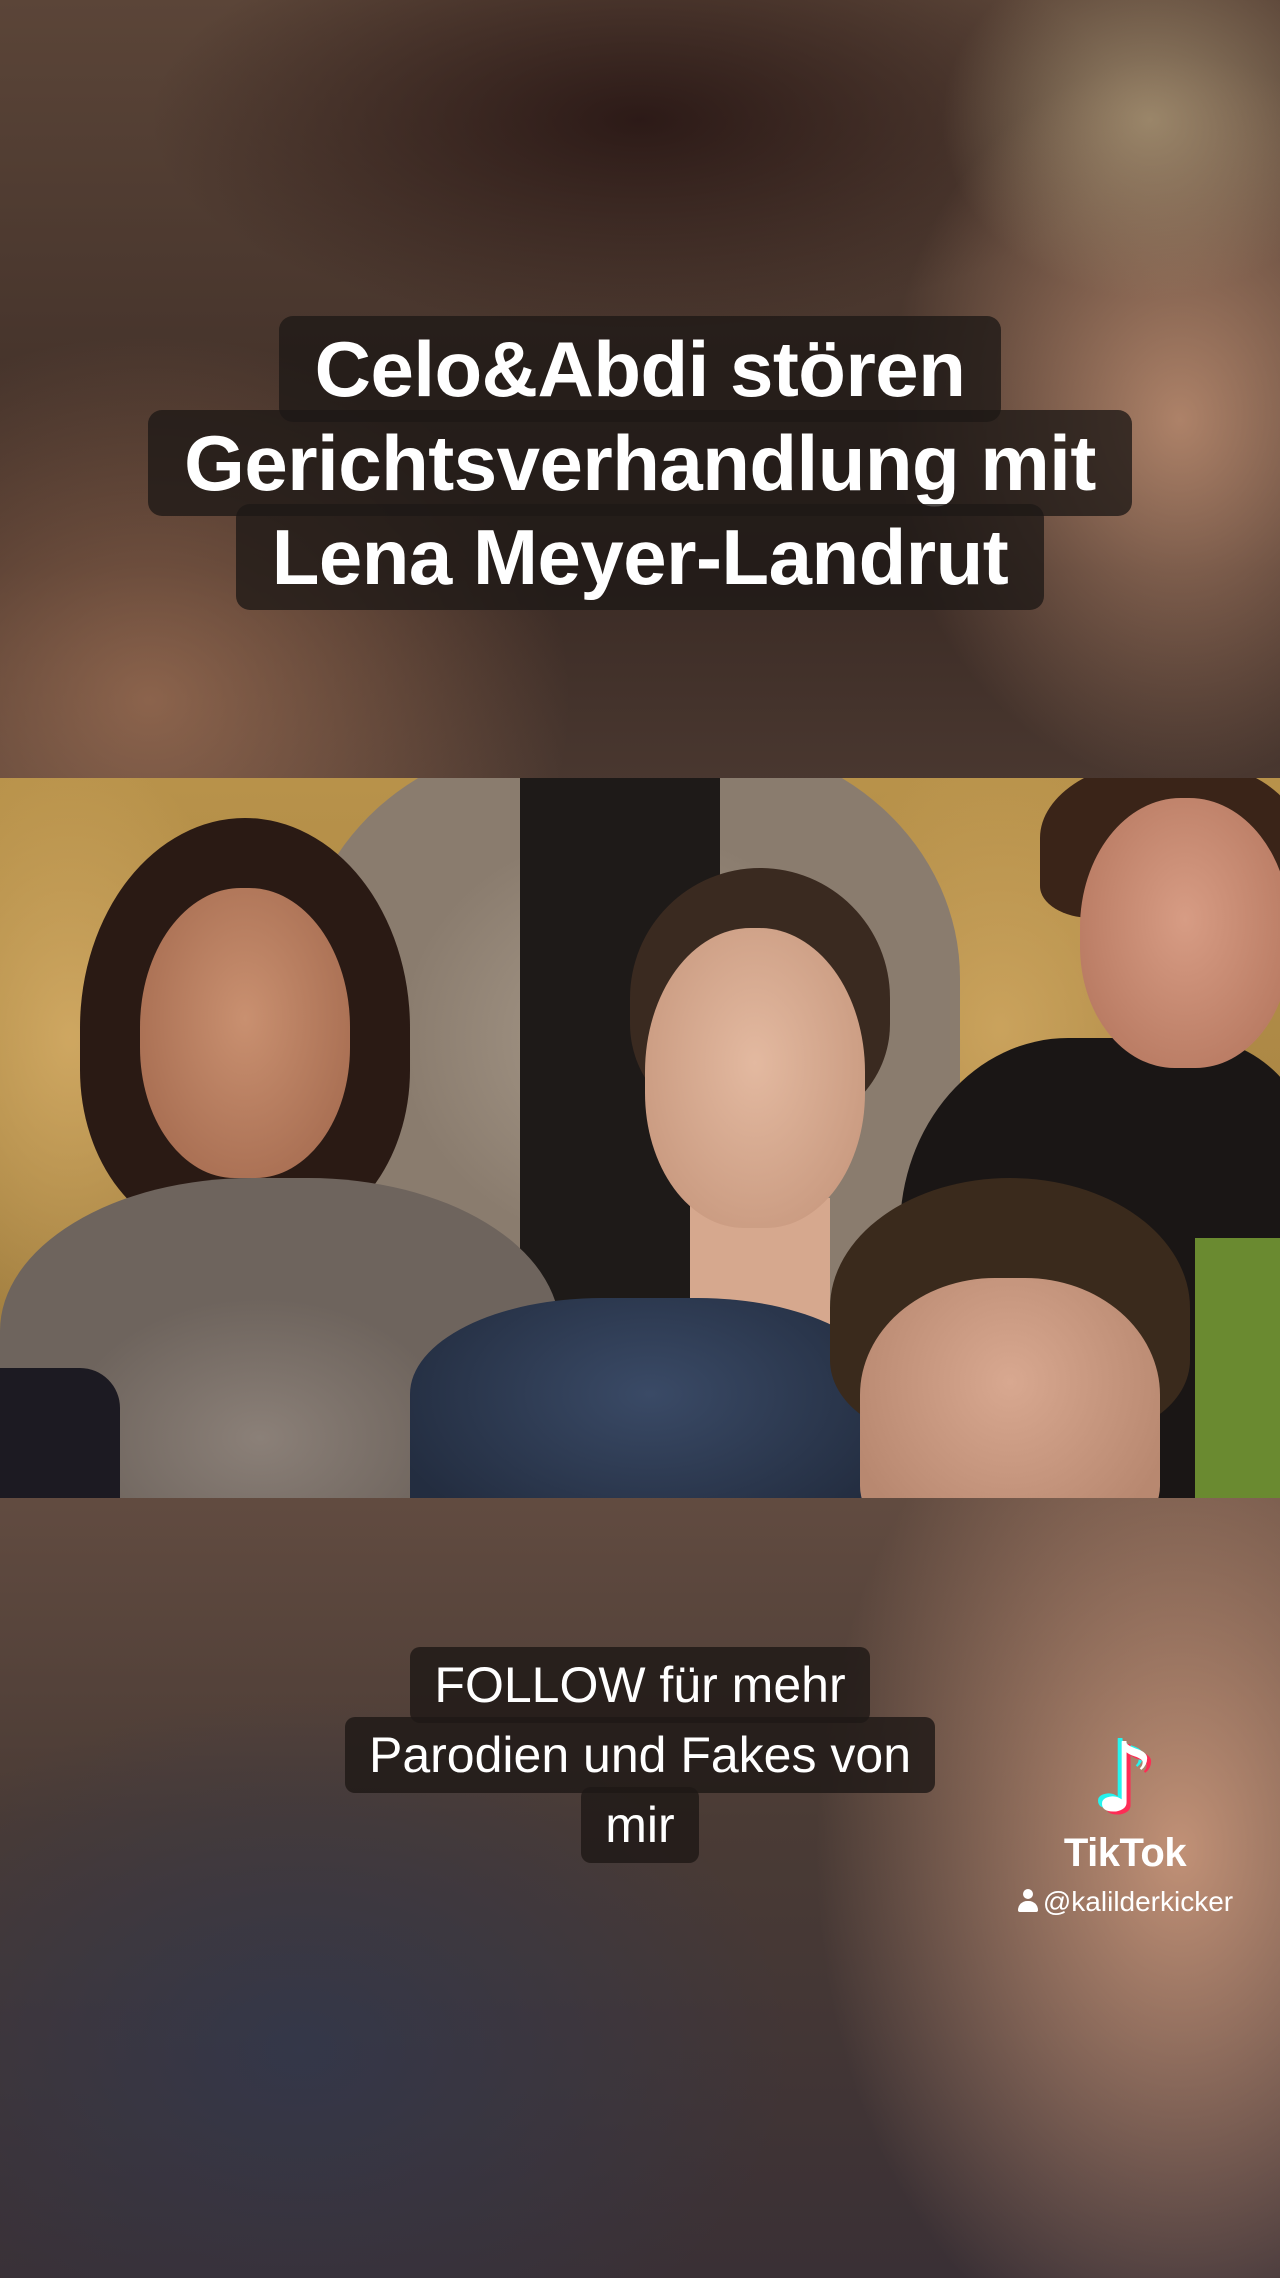 This screenshot has width=1280, height=2278. What do you see at coordinates (1028, 1901) in the screenshot?
I see `user-icon` at bounding box center [1028, 1901].